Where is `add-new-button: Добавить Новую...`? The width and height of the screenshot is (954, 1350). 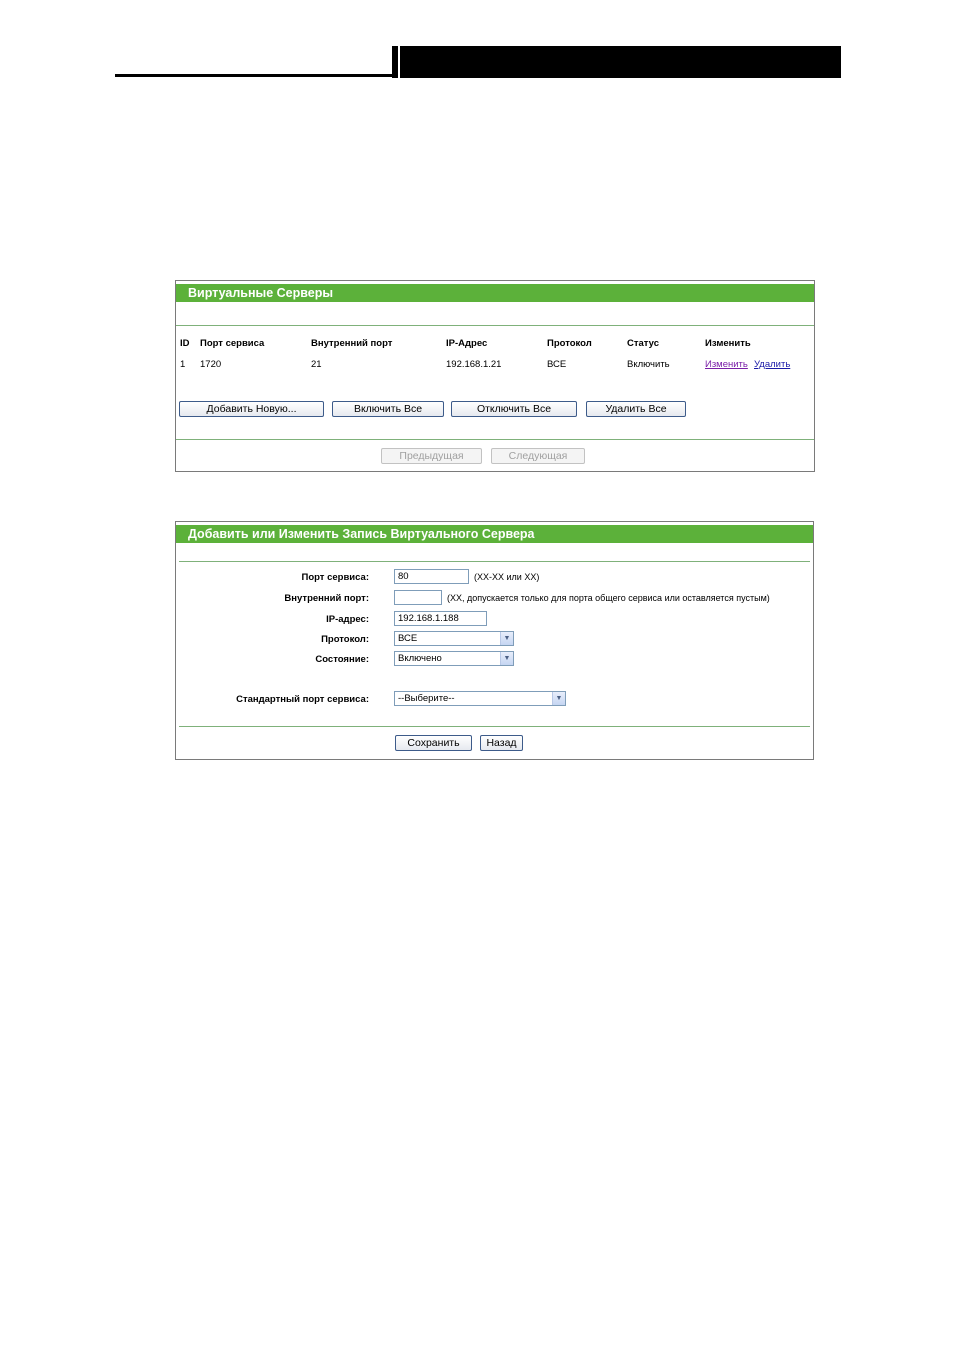 add-new-button: Добавить Новую... is located at coordinates (251, 409).